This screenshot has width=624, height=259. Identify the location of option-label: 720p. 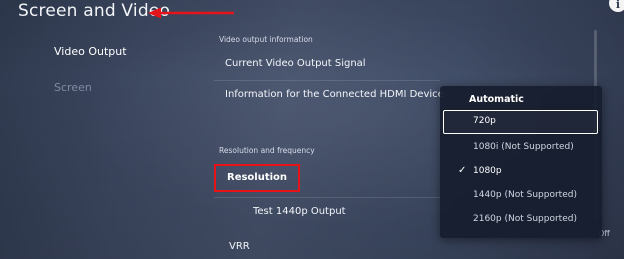
(484, 121).